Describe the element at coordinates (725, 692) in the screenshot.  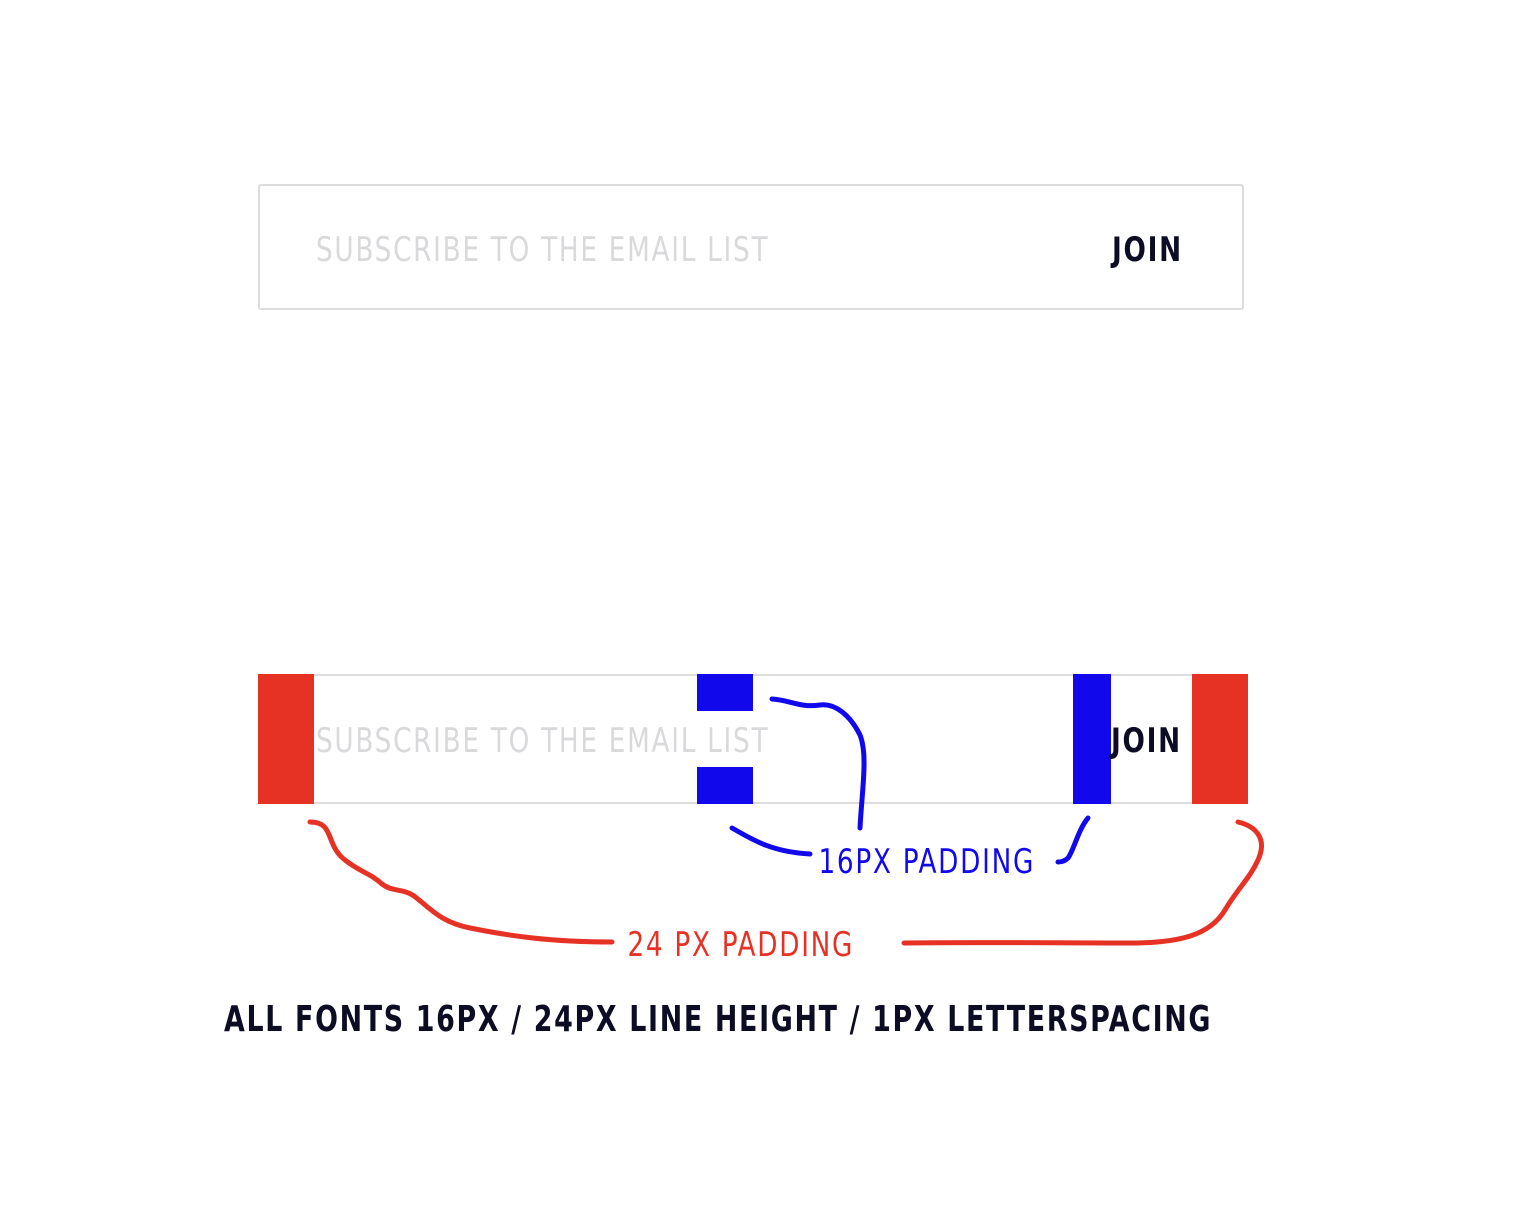
I see `inner-padding-top` at that location.